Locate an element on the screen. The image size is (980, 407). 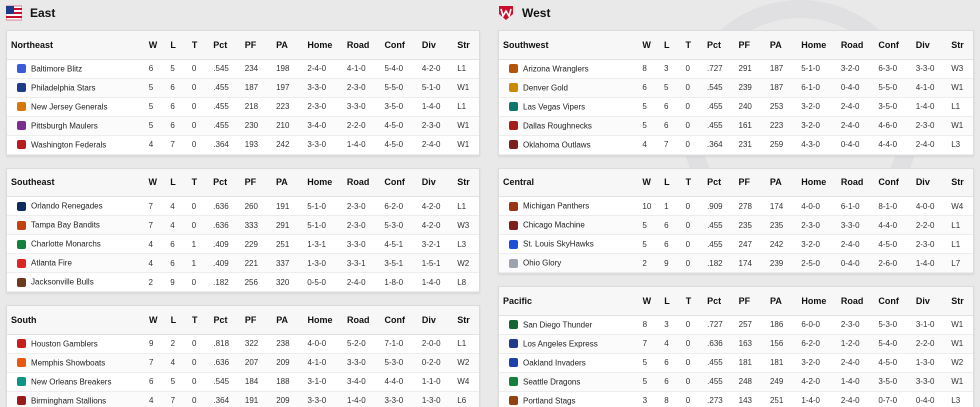
team-name: New Jersey Generals is located at coordinates (69, 106).